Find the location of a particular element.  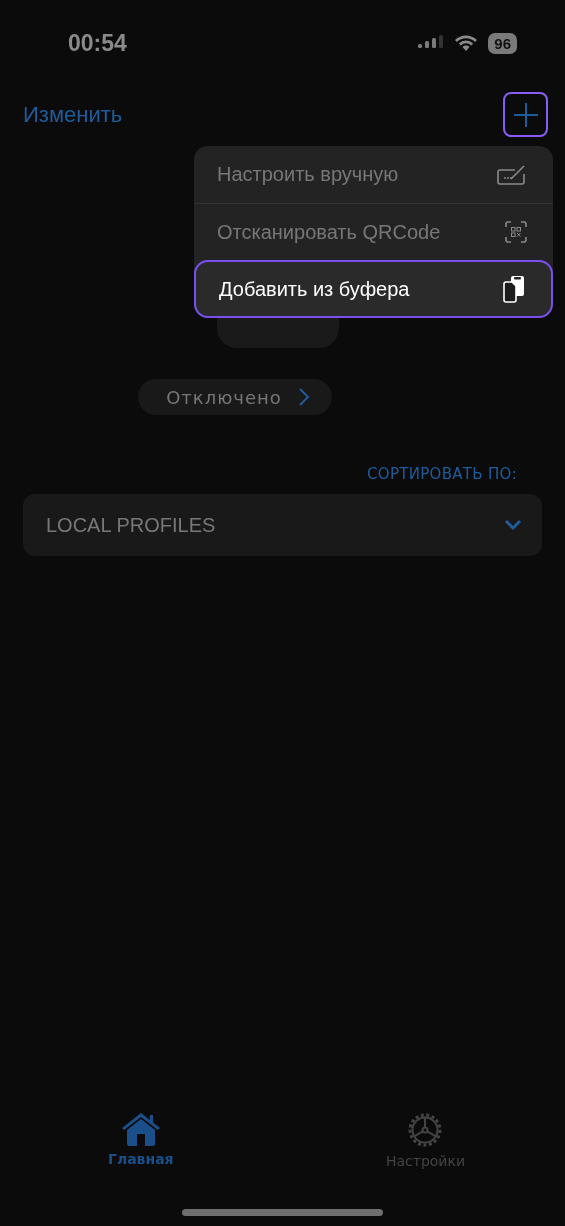

sort-label: СОРТИРОВАТЬ ПО: is located at coordinates (442, 474).